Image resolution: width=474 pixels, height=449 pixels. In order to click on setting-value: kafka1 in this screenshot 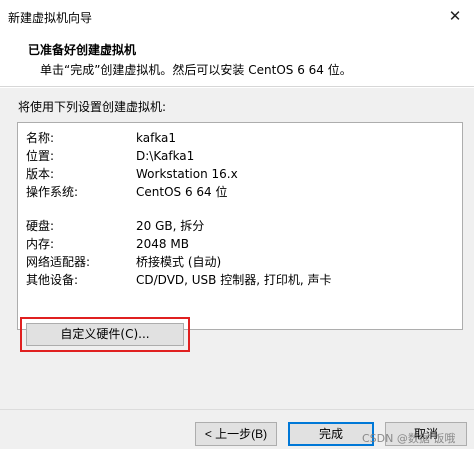, I will do `click(156, 138)`.